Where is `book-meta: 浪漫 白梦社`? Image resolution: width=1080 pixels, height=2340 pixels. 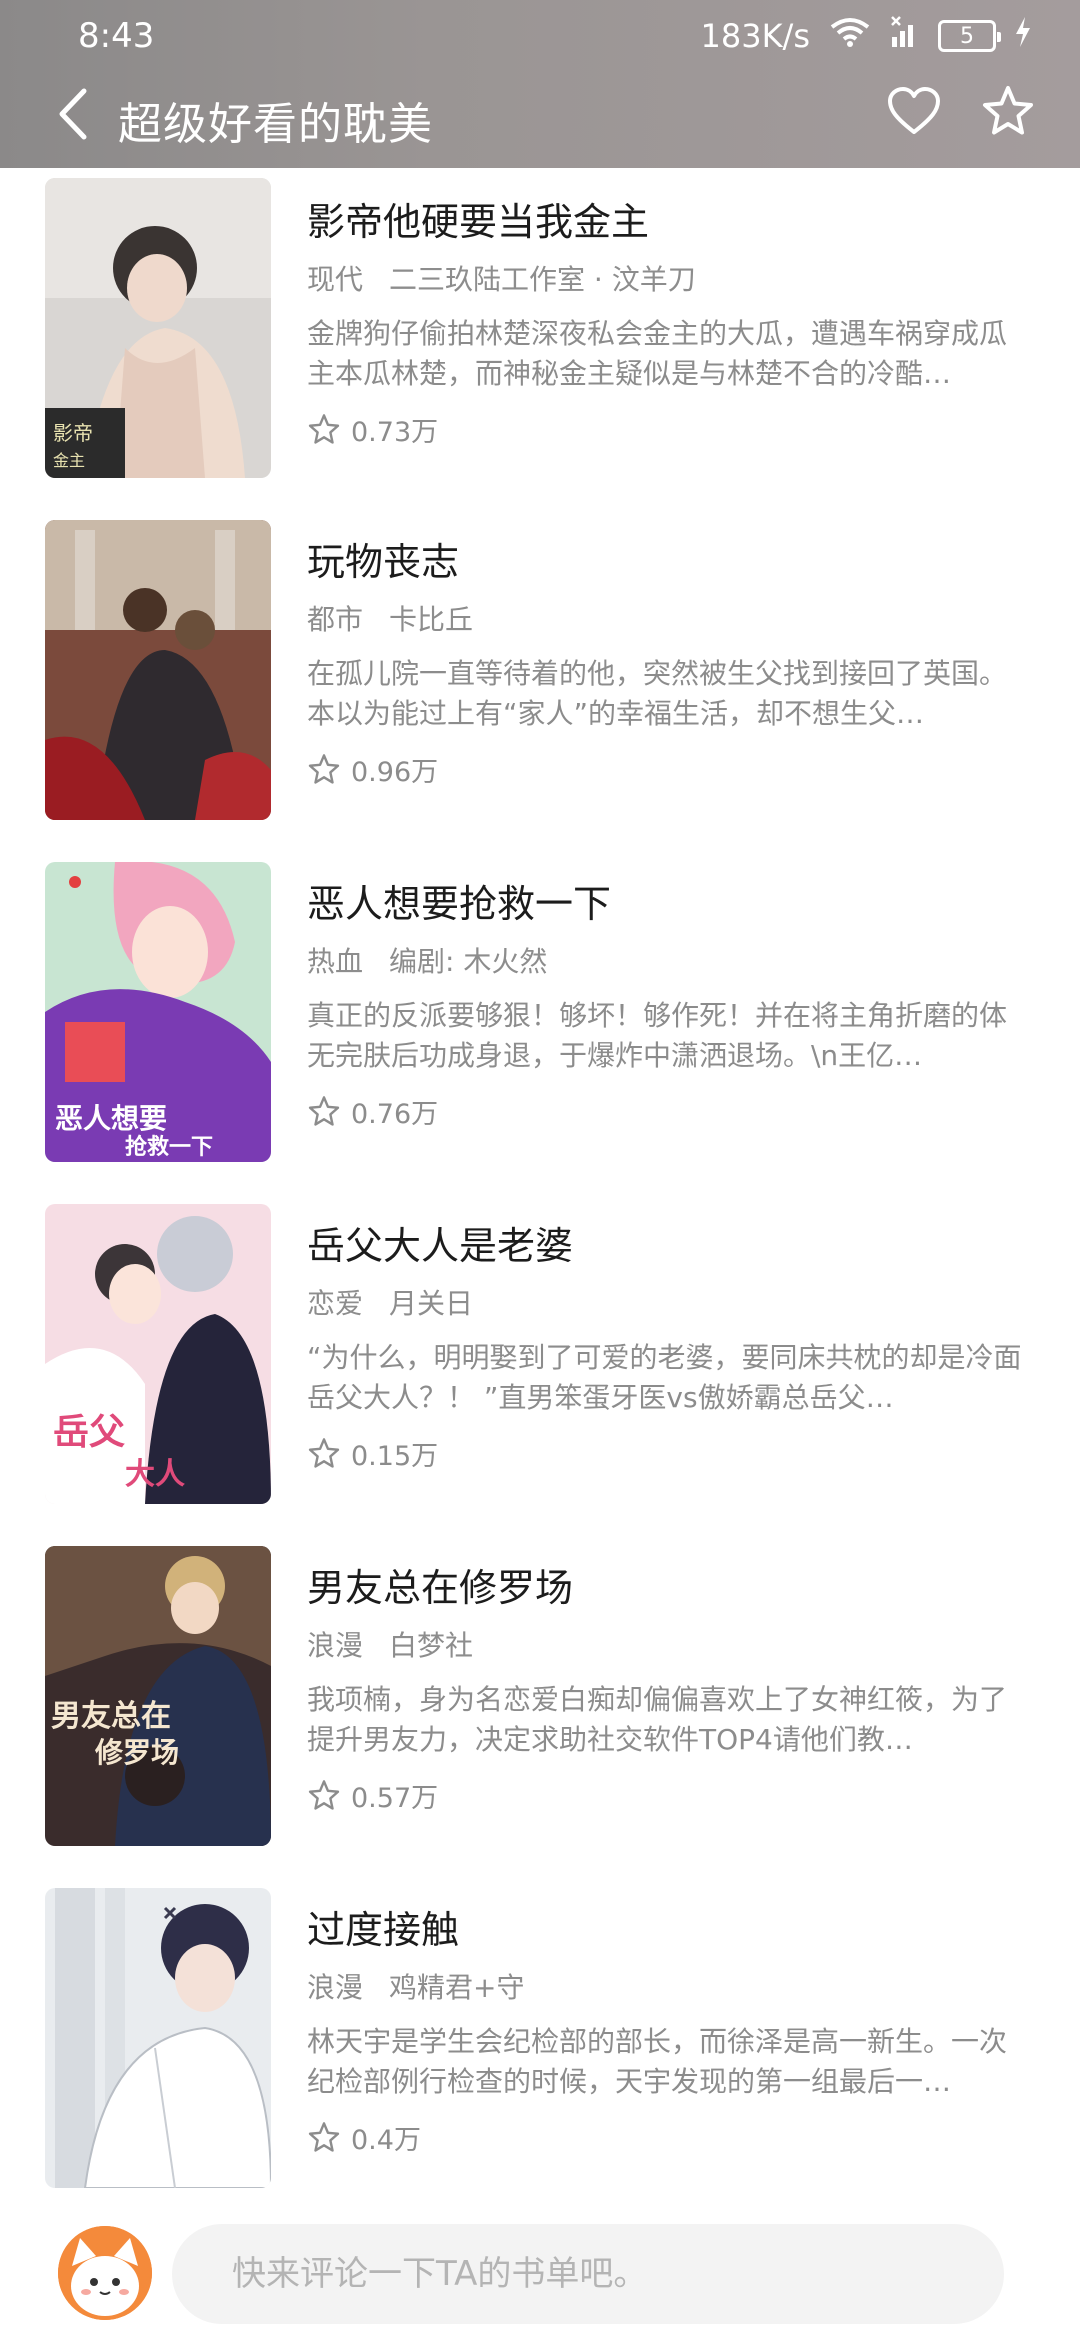
book-meta: 浪漫 白梦社 is located at coordinates (667, 1646).